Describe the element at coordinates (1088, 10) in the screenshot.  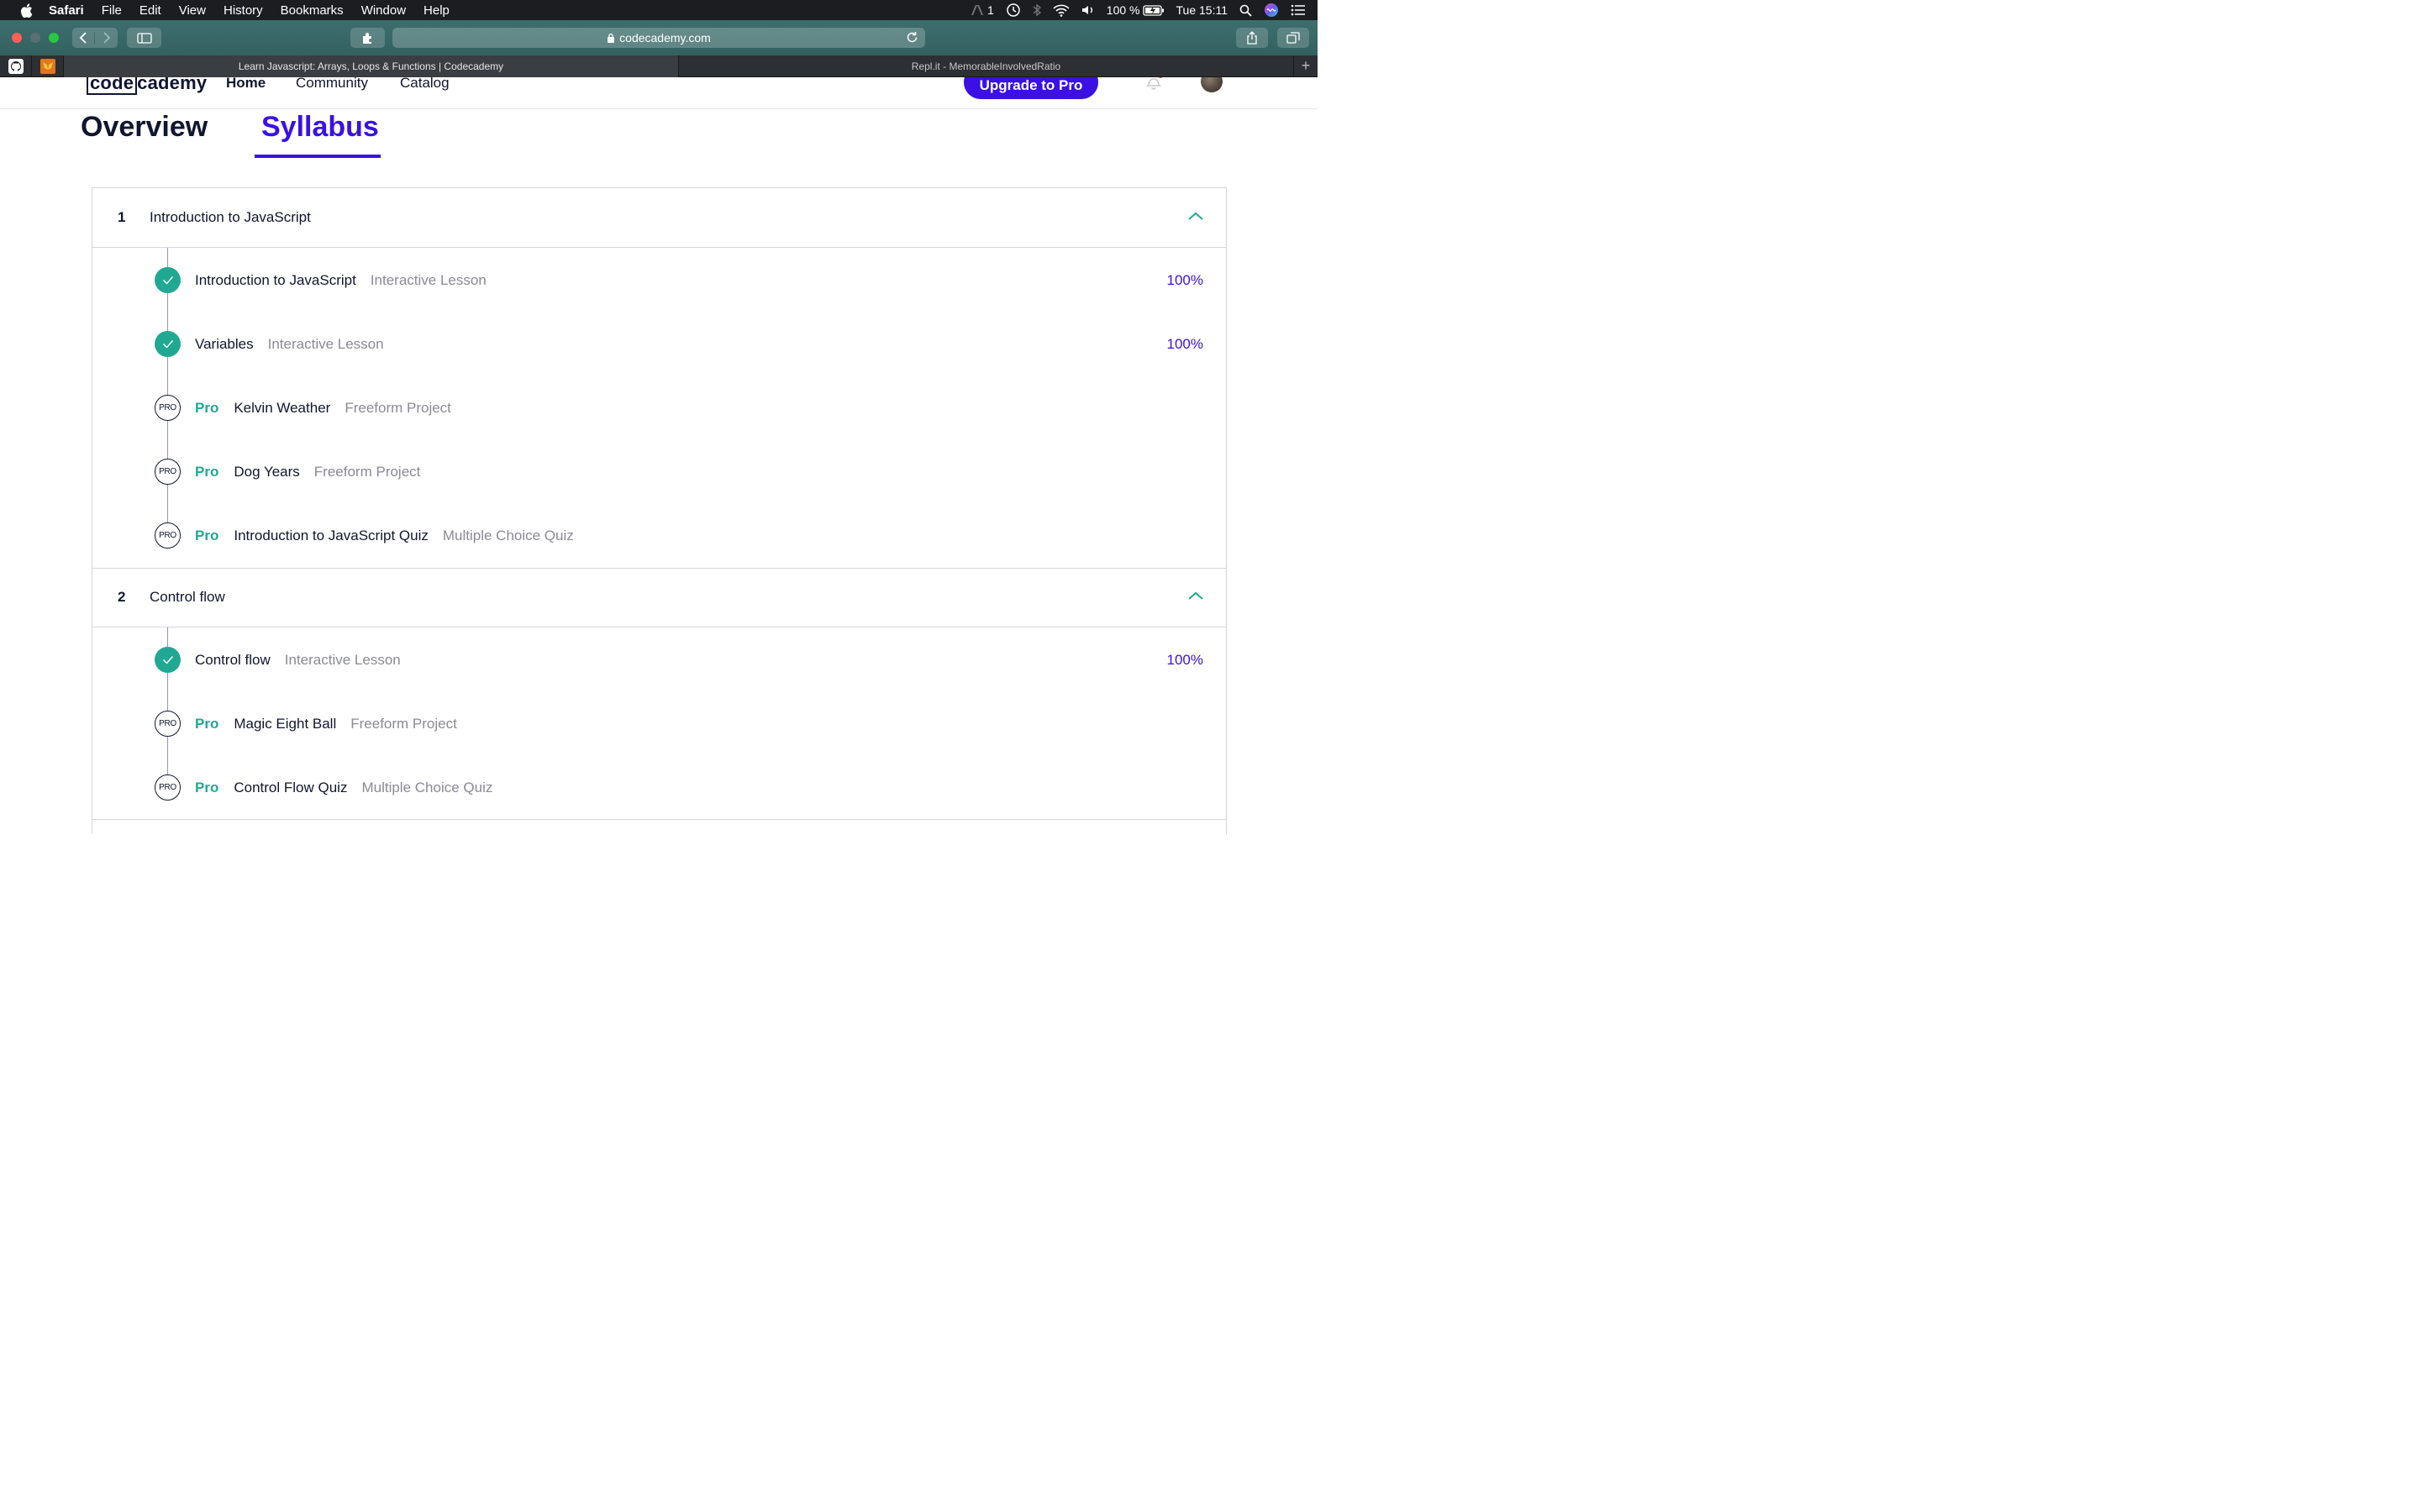
I see `volume-icon` at that location.